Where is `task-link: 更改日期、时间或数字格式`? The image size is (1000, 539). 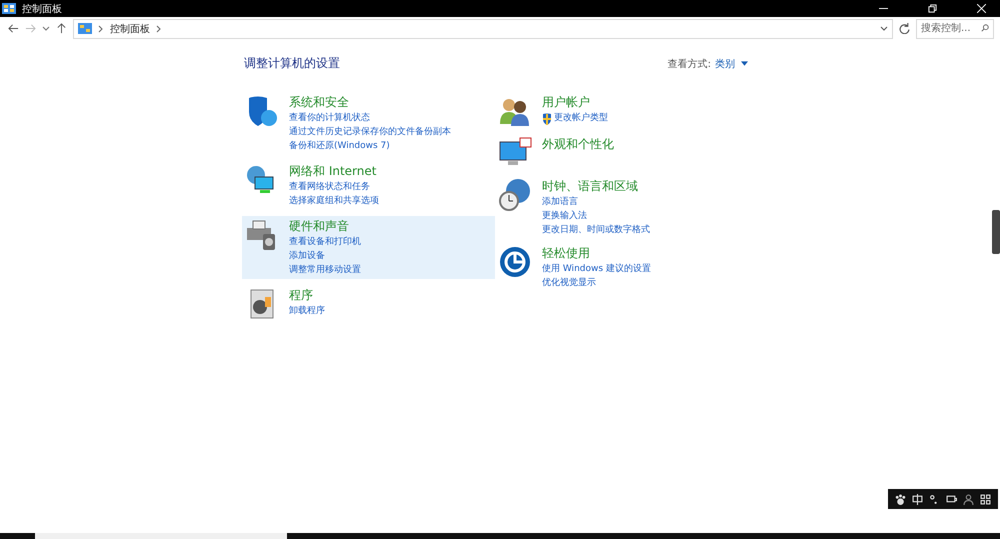
task-link: 更改日期、时间或数字格式 is located at coordinates (596, 230).